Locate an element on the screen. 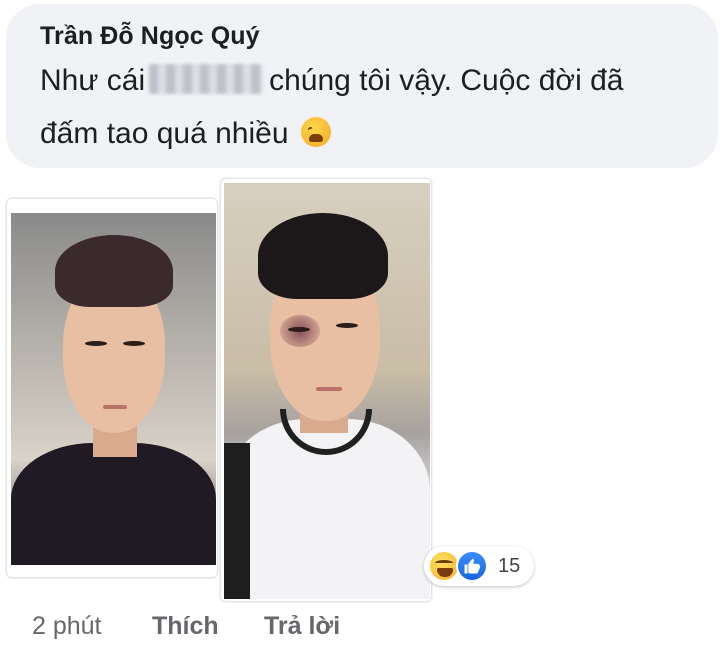 The image size is (720, 649). comment-text-line-2: đấm tao quá nhiều is located at coordinates (185, 134).